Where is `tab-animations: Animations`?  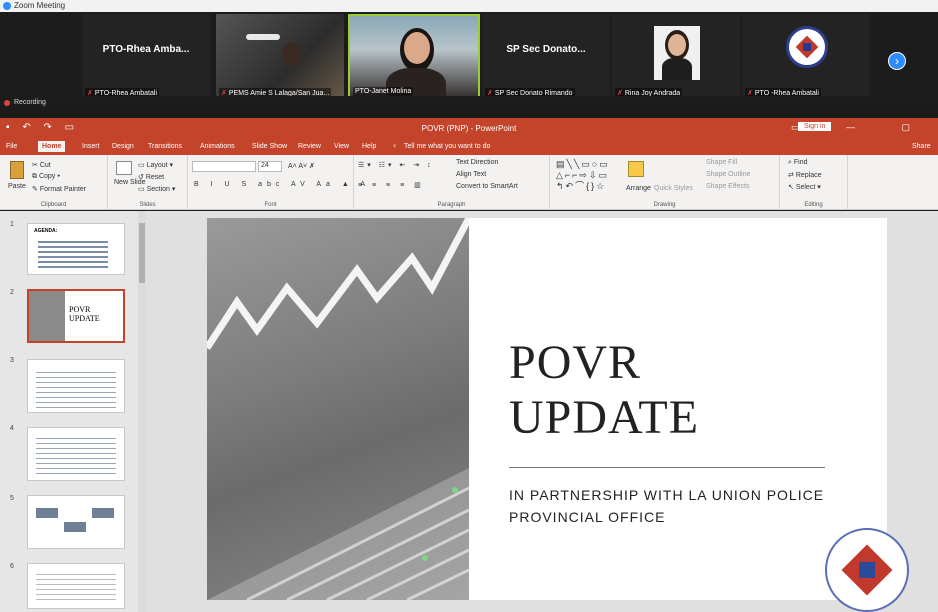 tab-animations: Animations is located at coordinates (217, 146).